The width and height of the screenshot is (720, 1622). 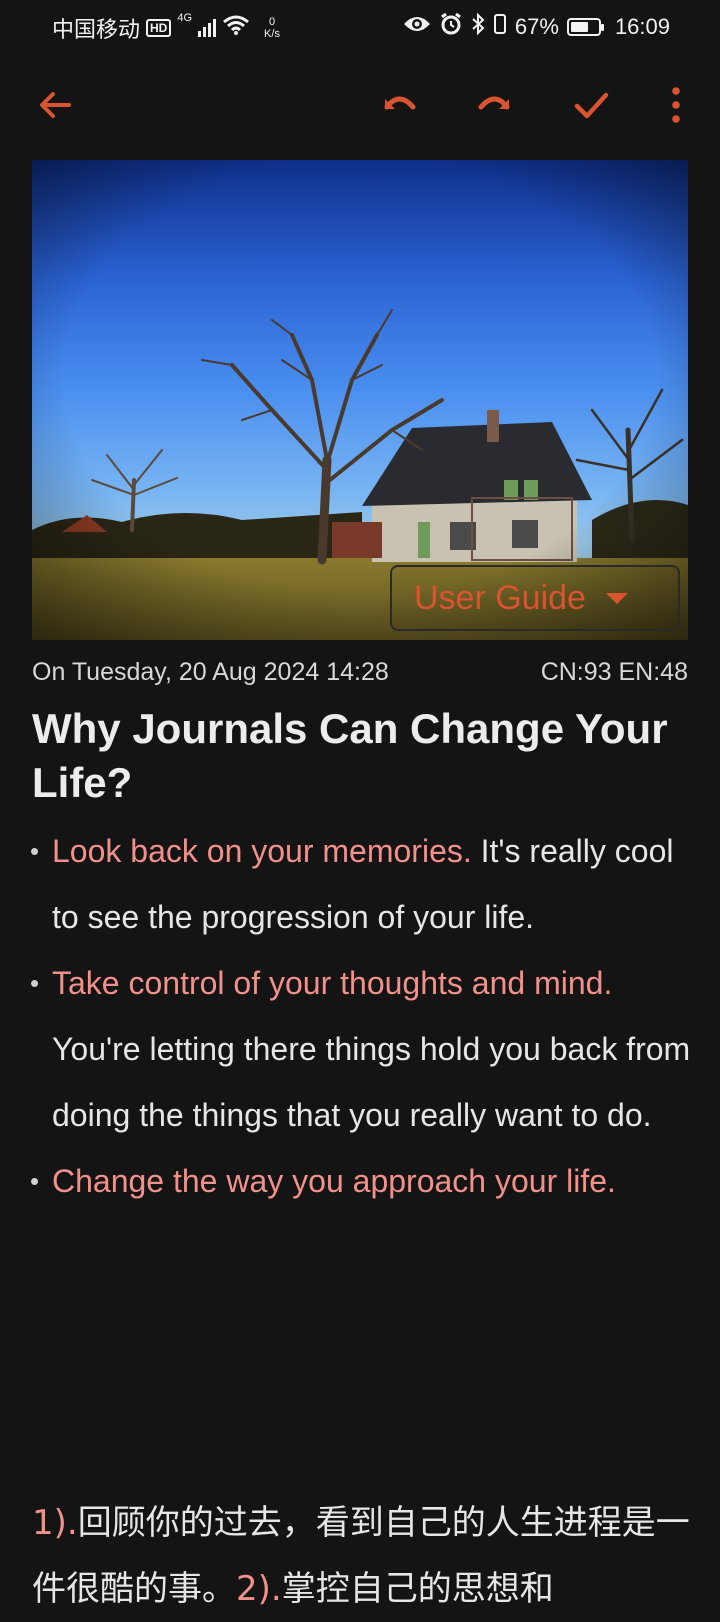 I want to click on network-type: 4G, so click(x=185, y=18).